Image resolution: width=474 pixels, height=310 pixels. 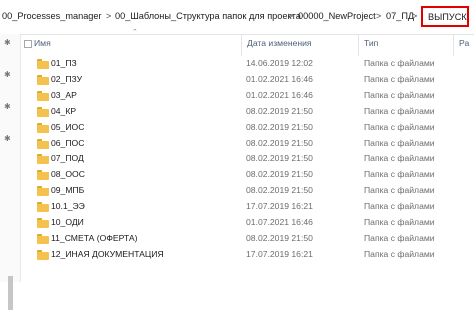 I want to click on item-name: 09_МПБ, so click(x=68, y=190).